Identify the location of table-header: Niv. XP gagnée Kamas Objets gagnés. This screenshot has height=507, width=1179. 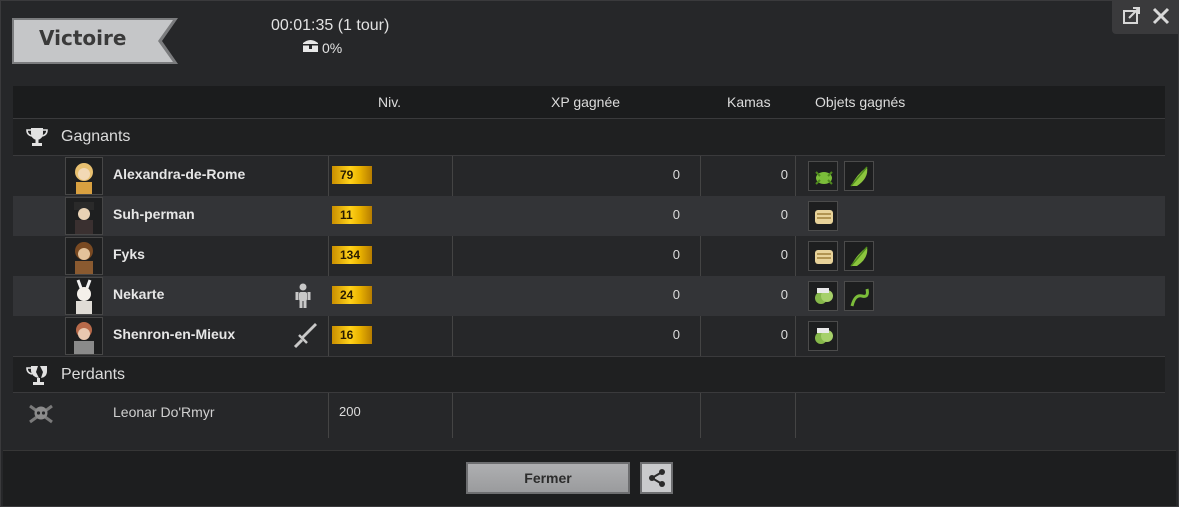
(589, 102).